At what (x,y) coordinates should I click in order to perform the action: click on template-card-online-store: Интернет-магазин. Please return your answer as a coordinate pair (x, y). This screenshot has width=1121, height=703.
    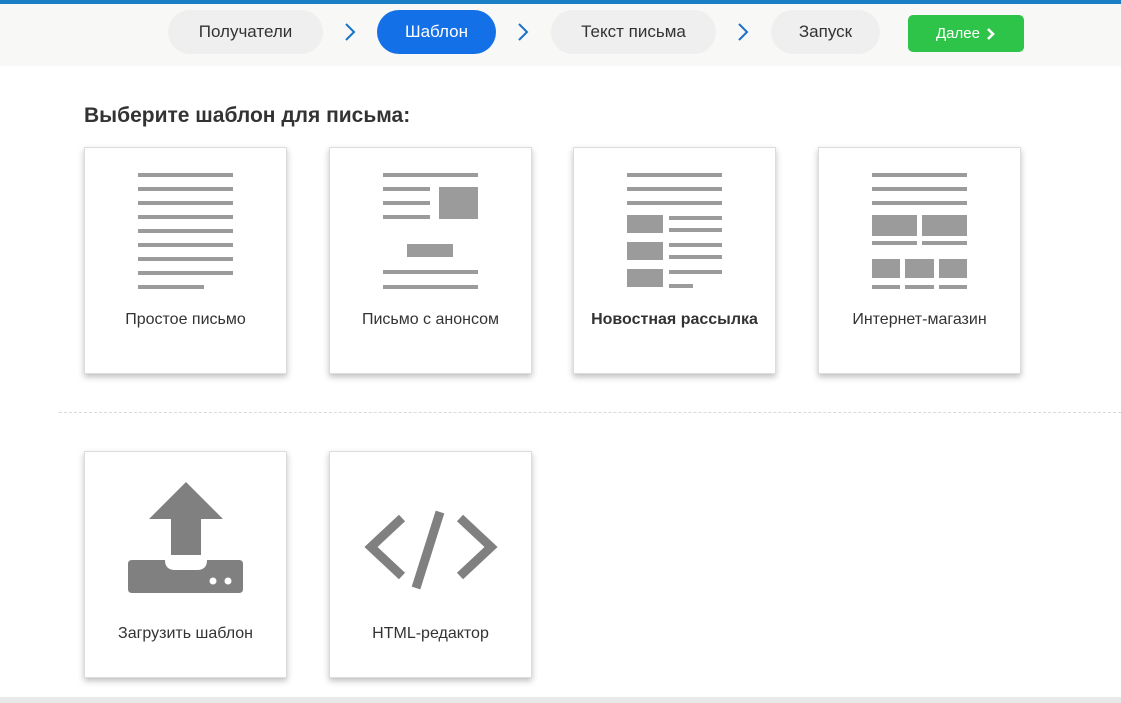
    Looking at the image, I should click on (919, 260).